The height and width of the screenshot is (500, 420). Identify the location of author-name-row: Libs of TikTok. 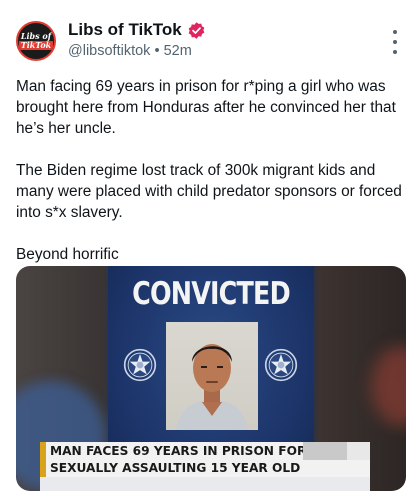
(137, 30).